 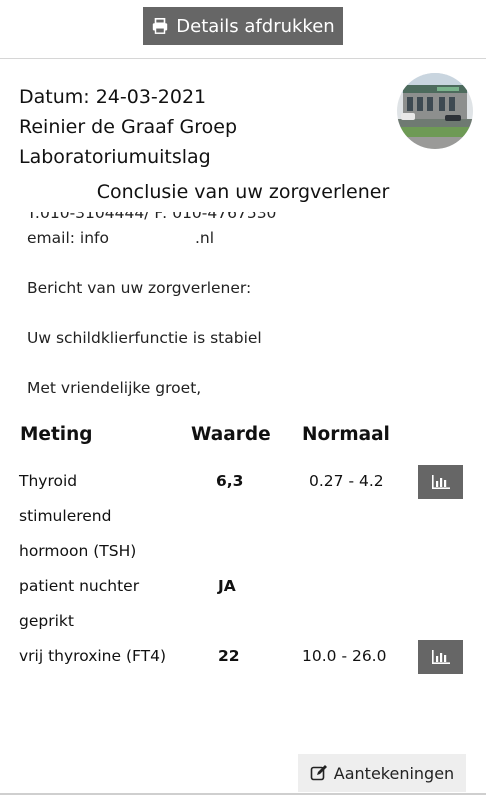 I want to click on bottom-divider, so click(x=243, y=794).